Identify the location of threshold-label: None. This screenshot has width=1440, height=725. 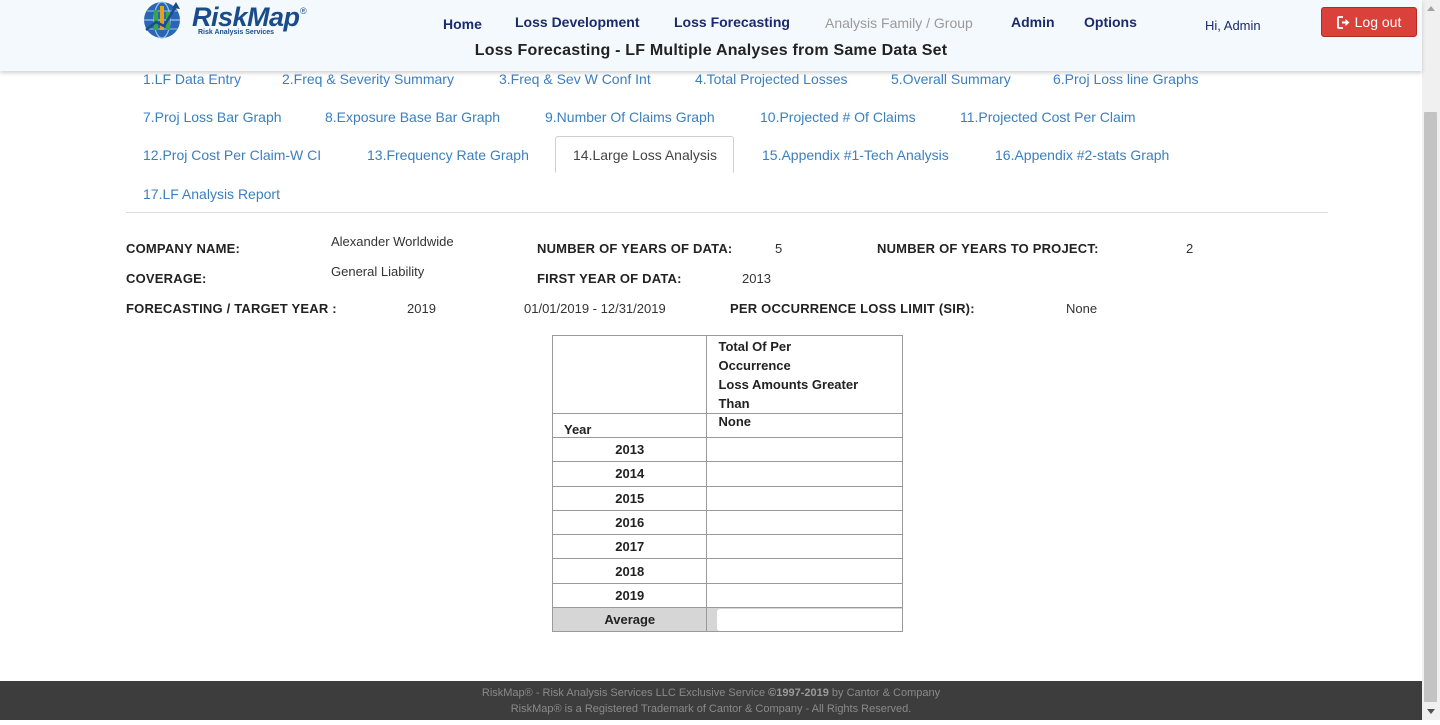
(804, 425).